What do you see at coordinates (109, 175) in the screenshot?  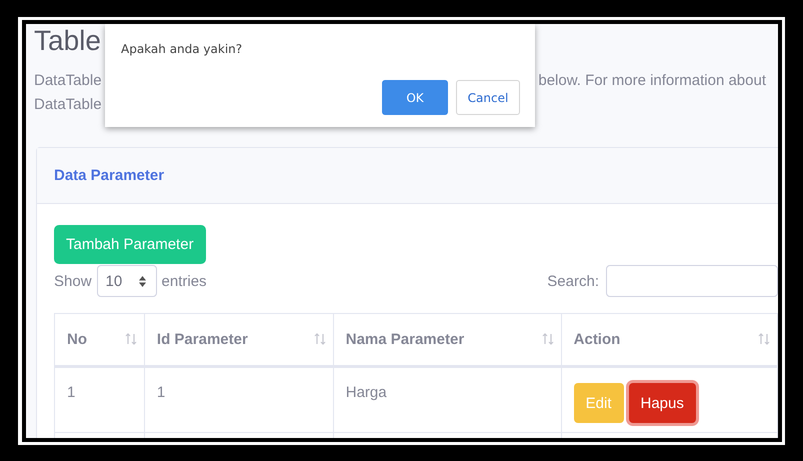 I see `card-title: Data Parameter` at bounding box center [109, 175].